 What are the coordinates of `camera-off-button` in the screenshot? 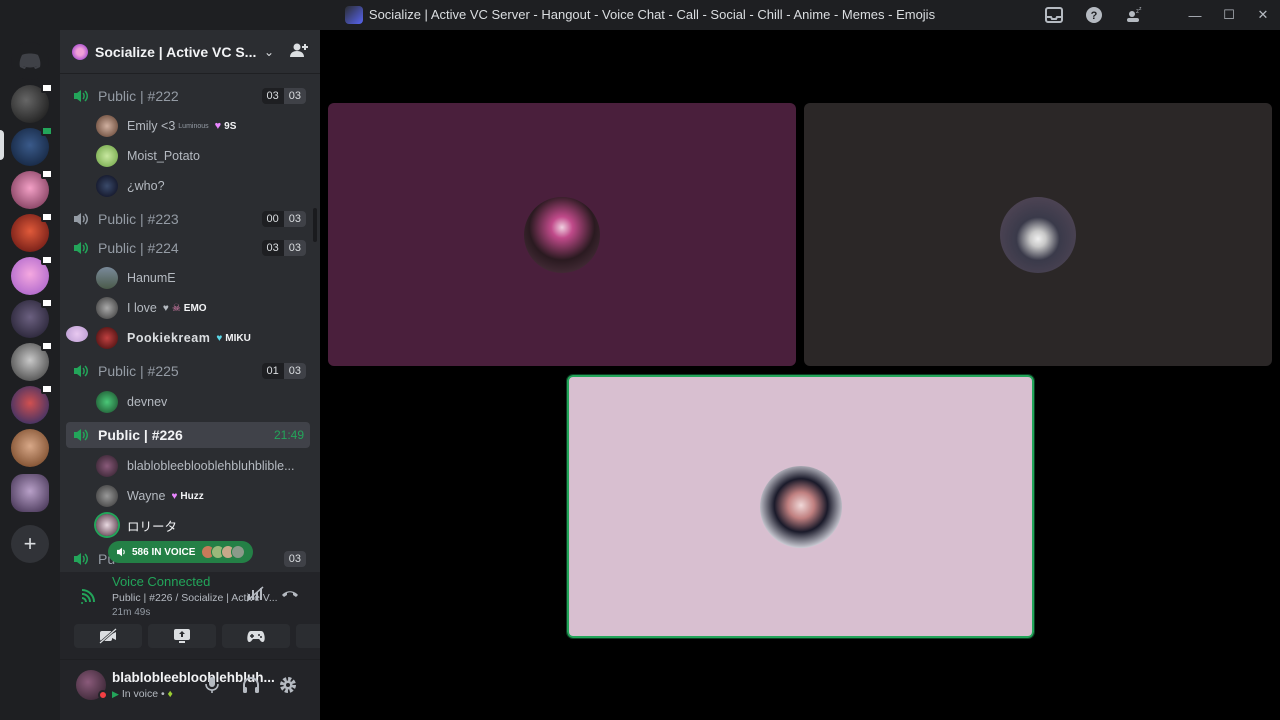 It's located at (108, 636).